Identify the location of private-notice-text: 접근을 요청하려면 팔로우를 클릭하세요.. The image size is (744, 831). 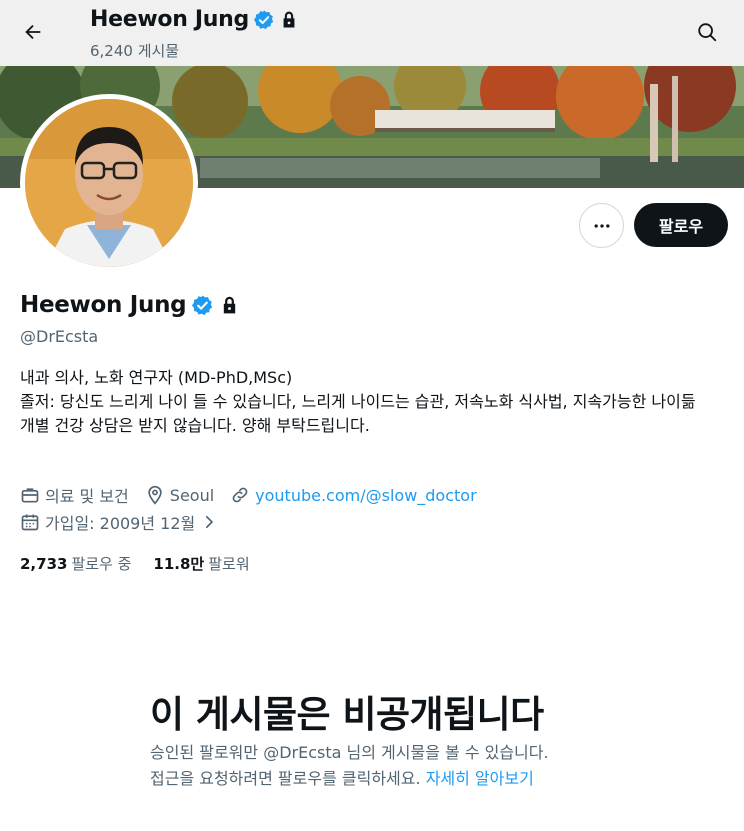
(285, 778).